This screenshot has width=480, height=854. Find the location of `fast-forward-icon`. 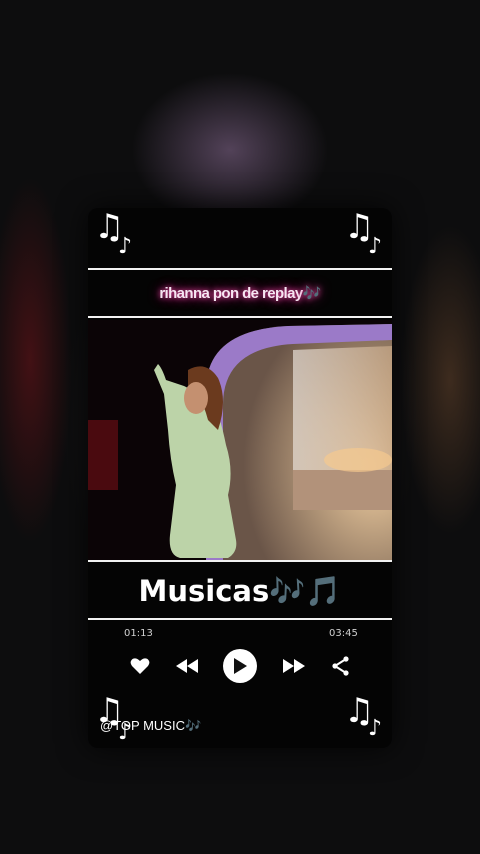

fast-forward-icon is located at coordinates (294, 666).